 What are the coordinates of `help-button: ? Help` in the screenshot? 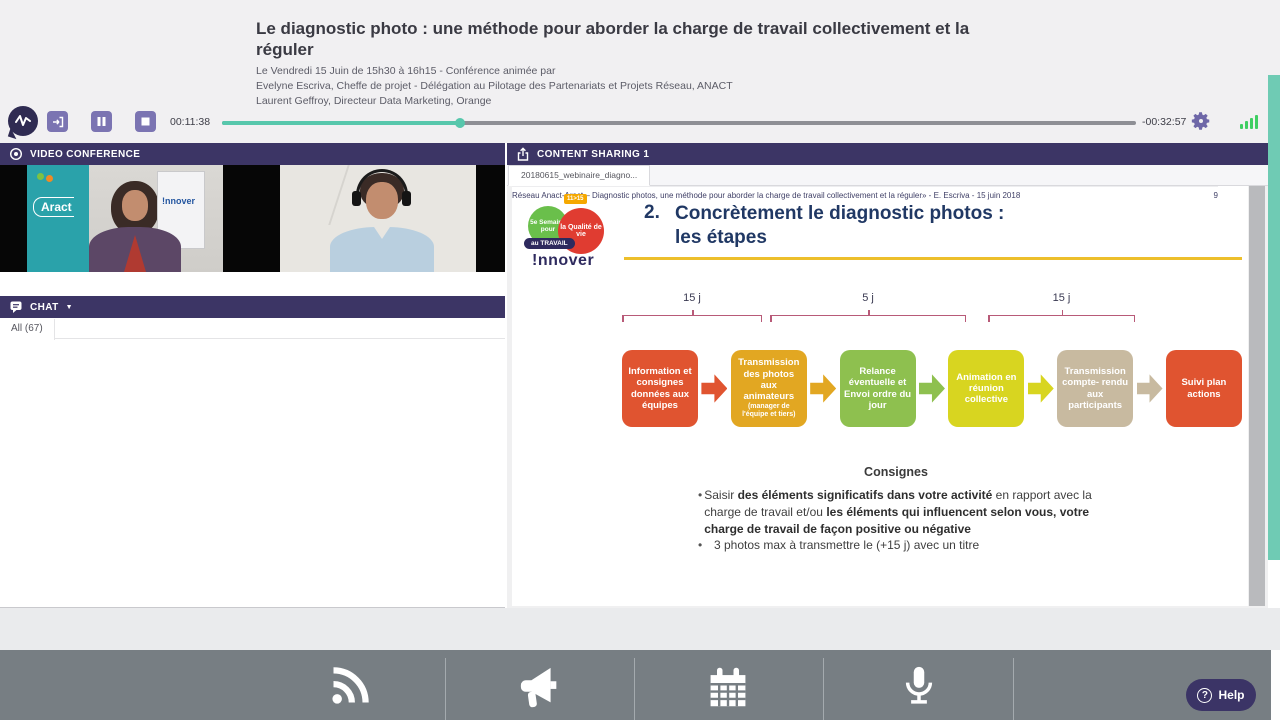 It's located at (1221, 695).